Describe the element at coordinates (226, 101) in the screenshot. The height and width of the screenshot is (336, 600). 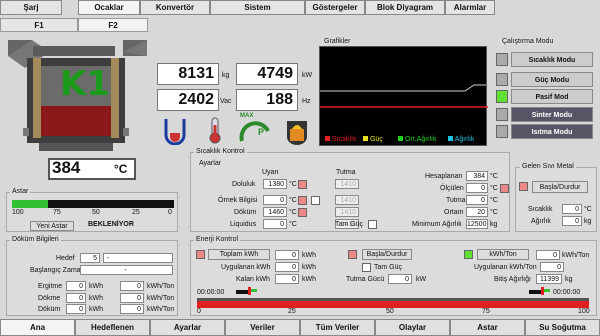
I see `voltage-unit: Vac` at that location.